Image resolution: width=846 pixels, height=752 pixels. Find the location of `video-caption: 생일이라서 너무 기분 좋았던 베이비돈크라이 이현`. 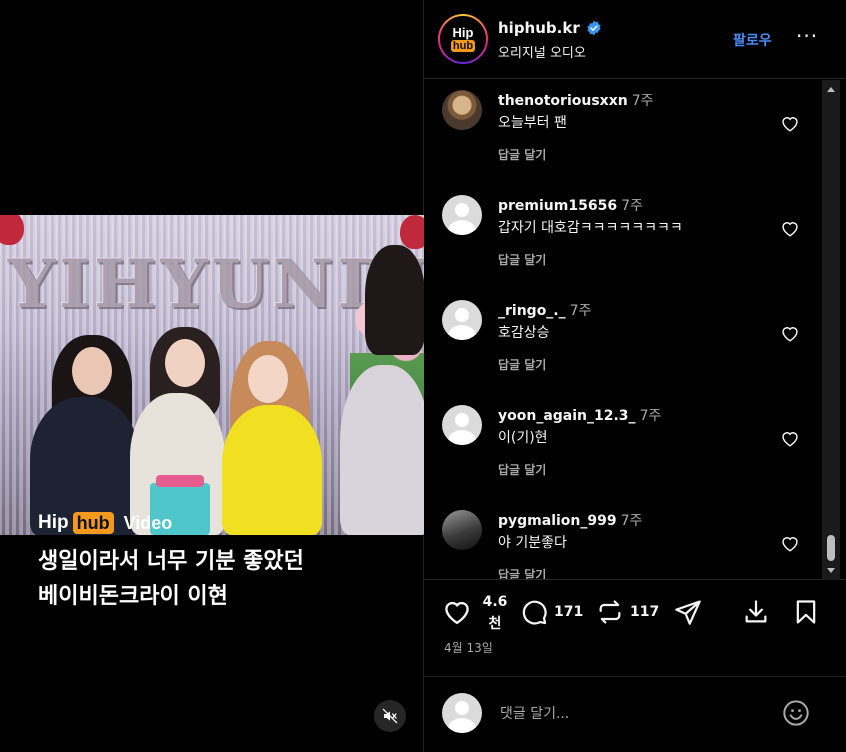

video-caption: 생일이라서 너무 기분 좋았던 베이비돈크라이 이현 is located at coordinates (171, 579).